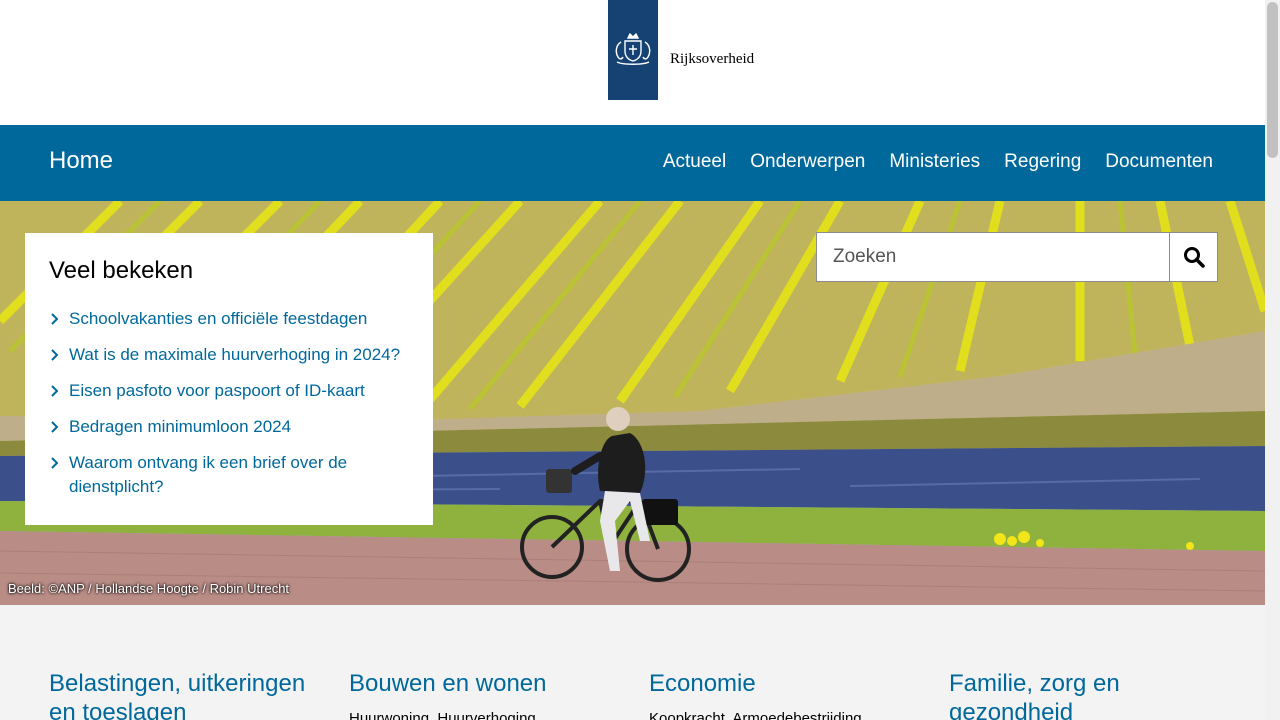  I want to click on topic-card: Familie, zorg en gezondheid, so click(1084, 694).